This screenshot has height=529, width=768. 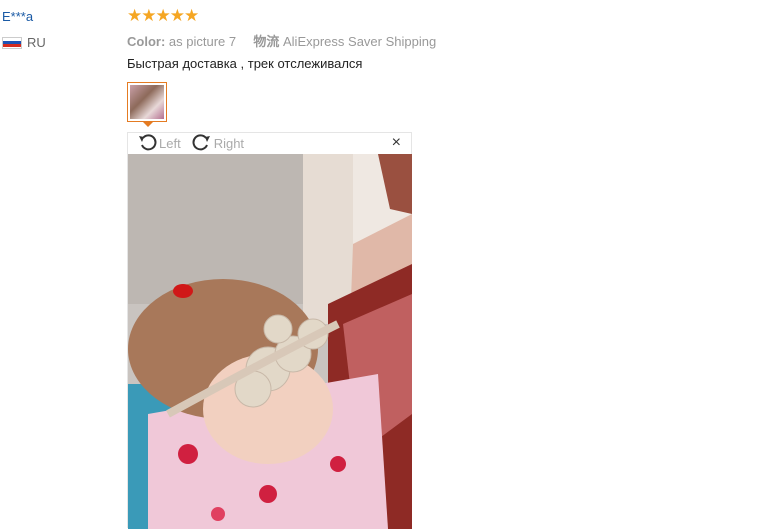 I want to click on color-label: Color:, so click(x=146, y=41).